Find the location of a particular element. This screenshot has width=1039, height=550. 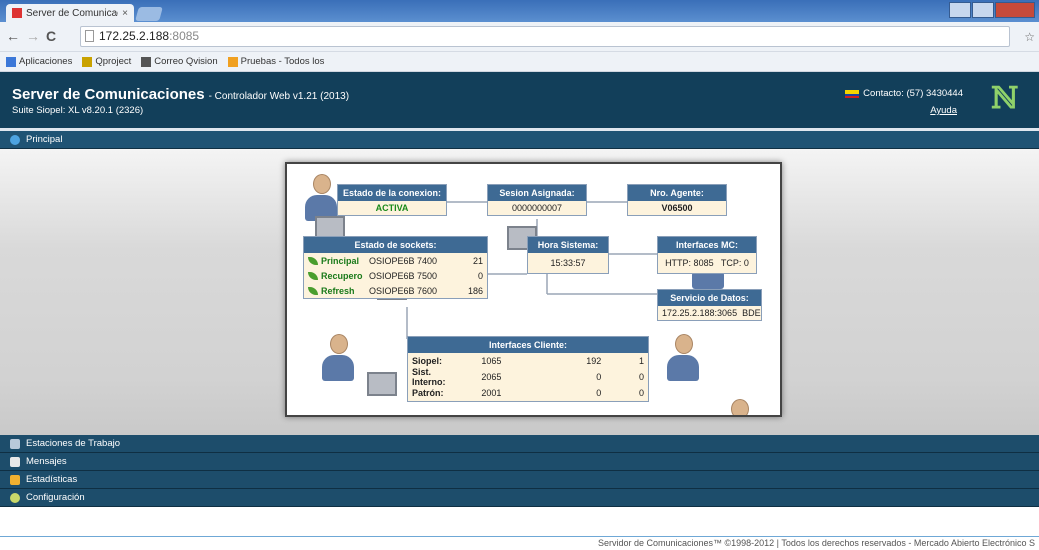

sesion-asignada-title: Sesion Asignada: is located at coordinates (537, 193).